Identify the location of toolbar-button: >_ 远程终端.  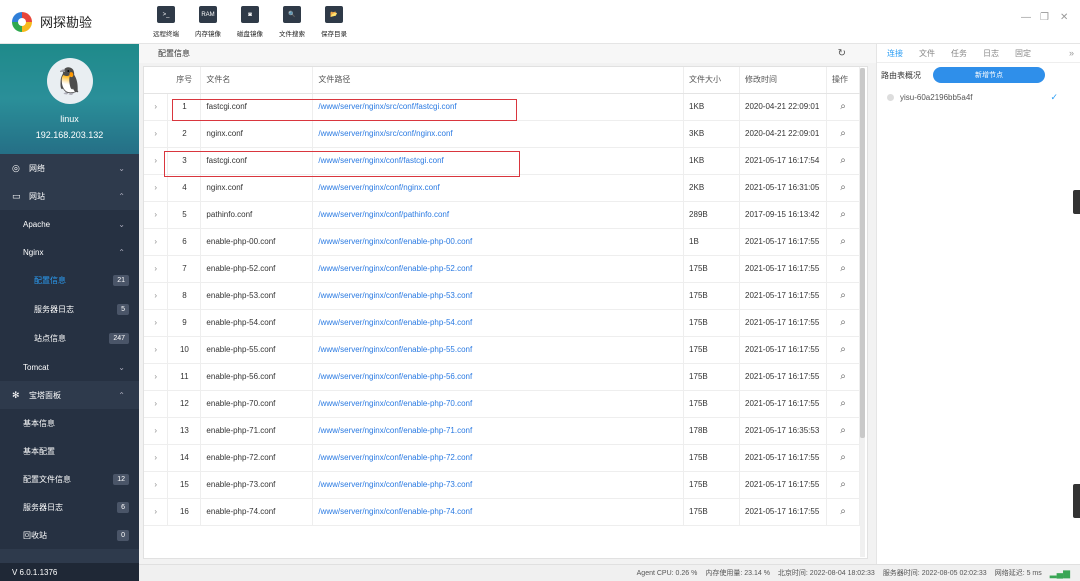
(166, 22).